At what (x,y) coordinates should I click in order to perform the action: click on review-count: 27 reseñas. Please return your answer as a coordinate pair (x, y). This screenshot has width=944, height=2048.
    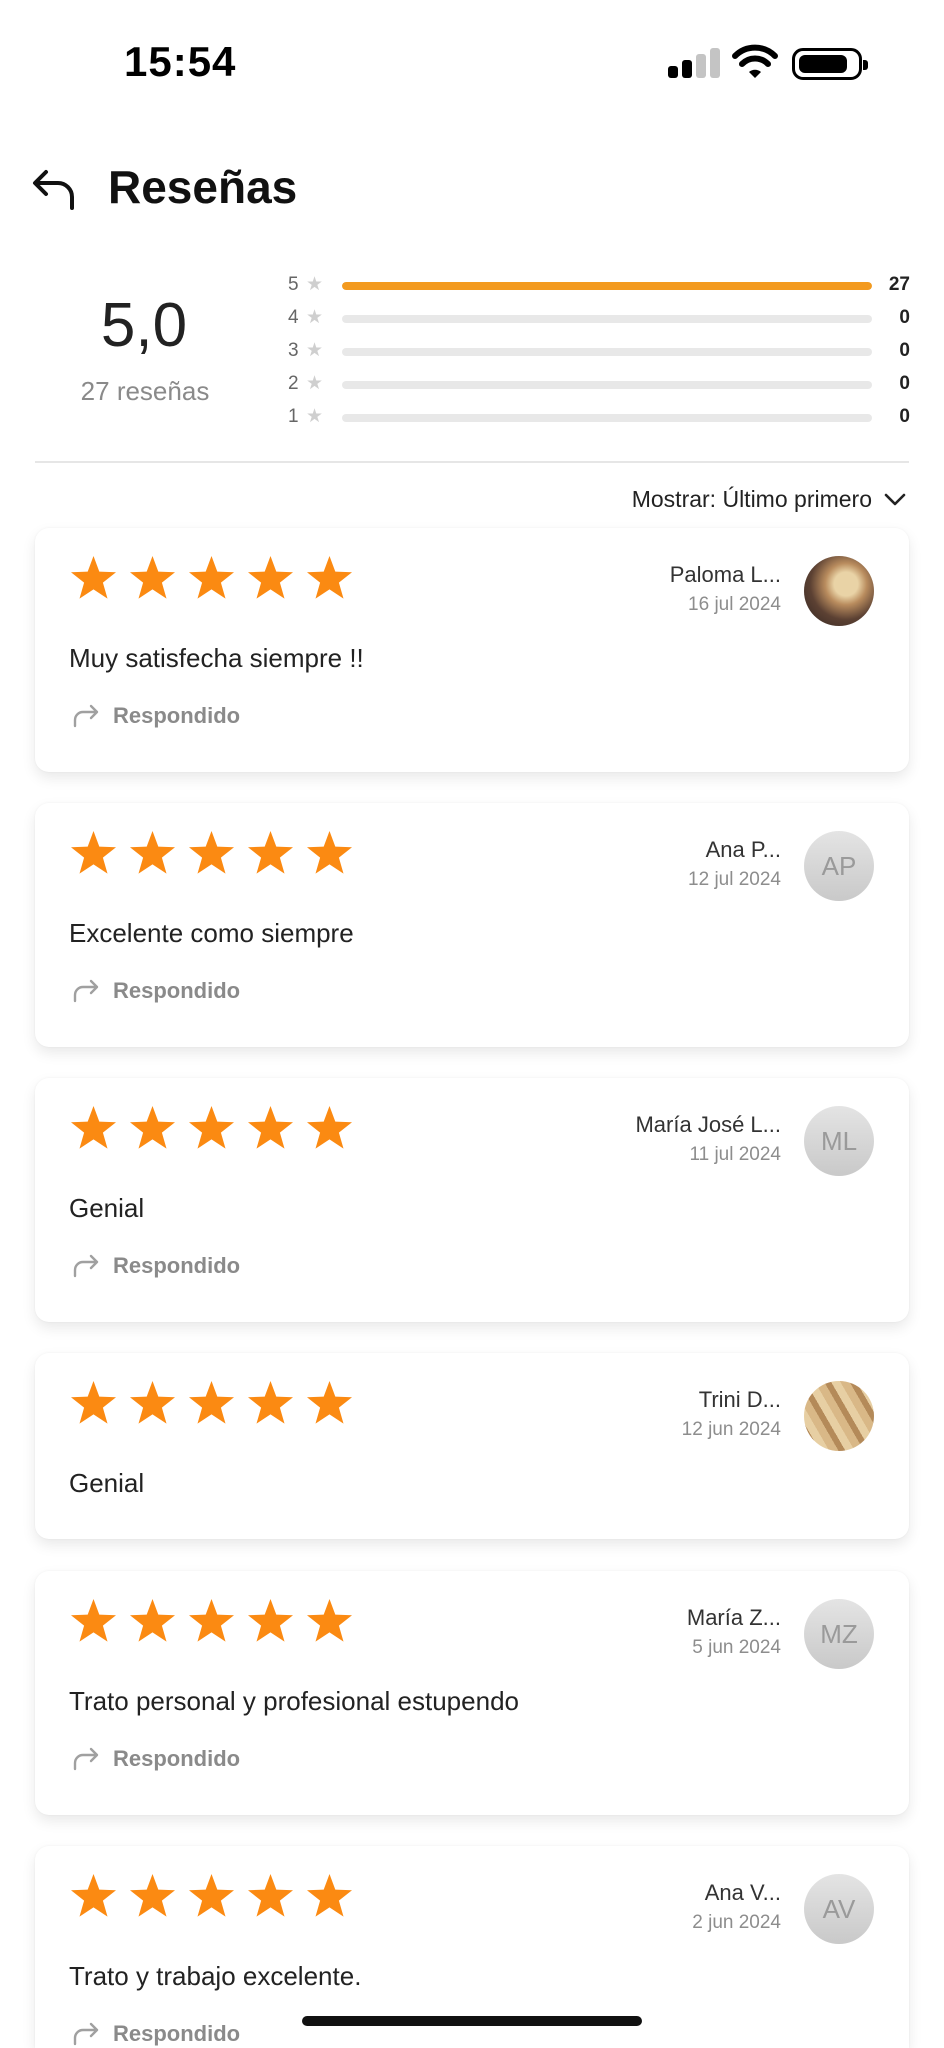
    Looking at the image, I should click on (145, 391).